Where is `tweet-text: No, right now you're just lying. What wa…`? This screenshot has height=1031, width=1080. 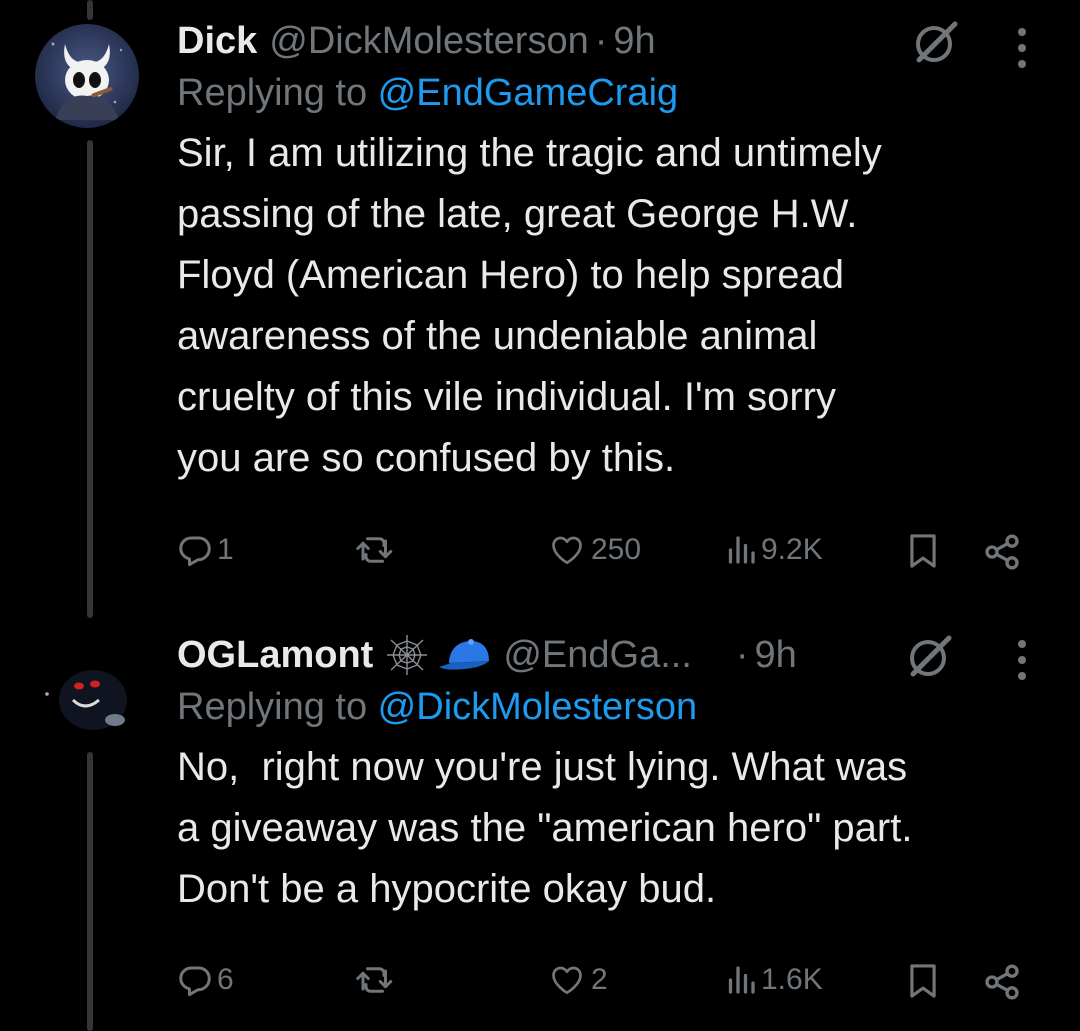
tweet-text: No, right now you're just lying. What wa… is located at coordinates (545, 828).